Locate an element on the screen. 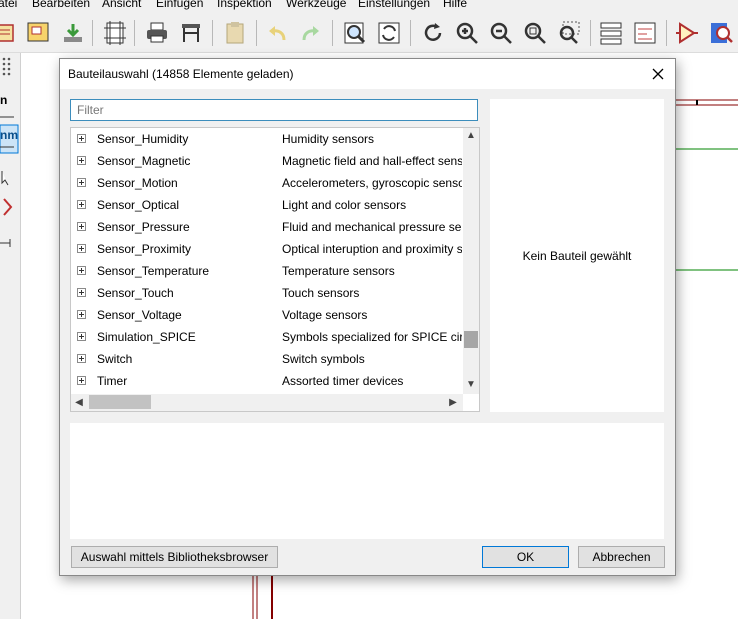 This screenshot has height=622, width=738. tree-row: Sensor_Humidity Humidity sensors is located at coordinates (267, 139).